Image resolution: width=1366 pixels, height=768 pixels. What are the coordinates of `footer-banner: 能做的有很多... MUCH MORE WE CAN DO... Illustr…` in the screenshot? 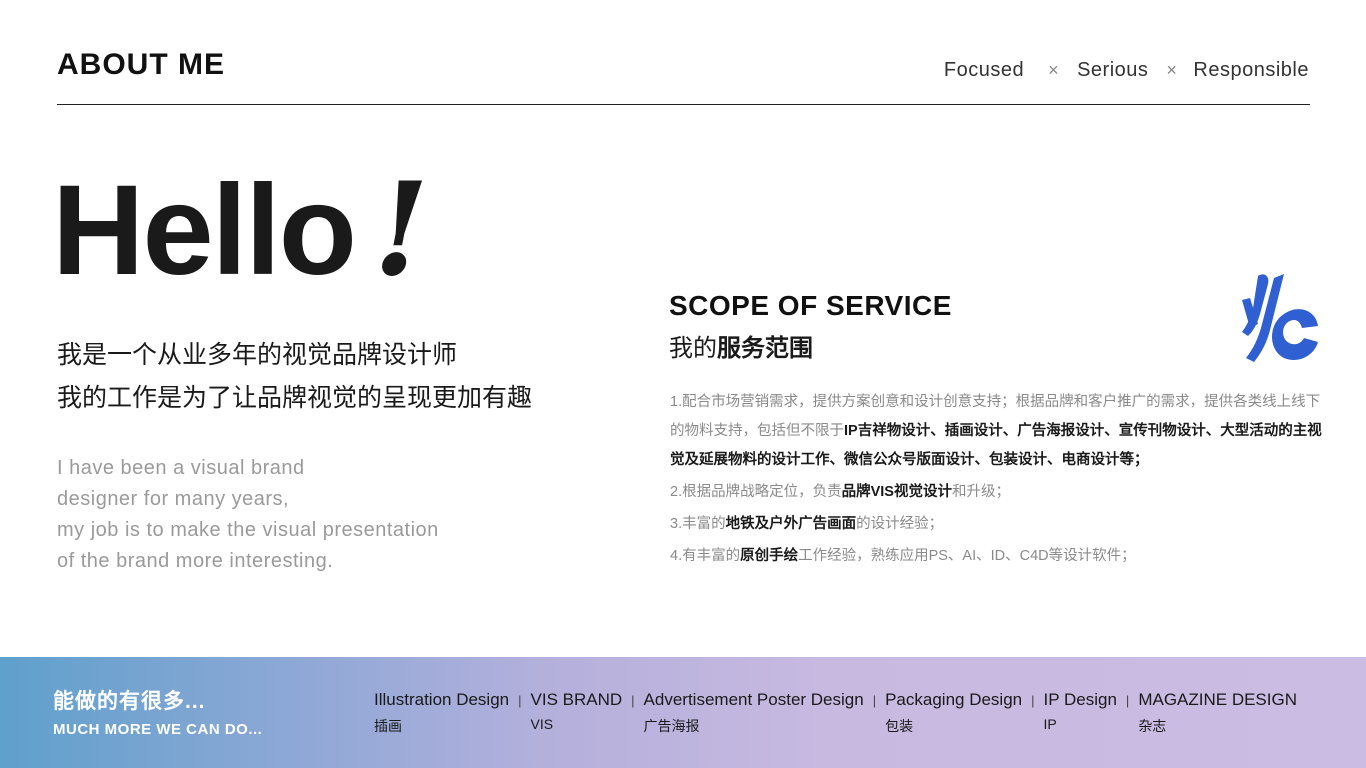 It's located at (683, 712).